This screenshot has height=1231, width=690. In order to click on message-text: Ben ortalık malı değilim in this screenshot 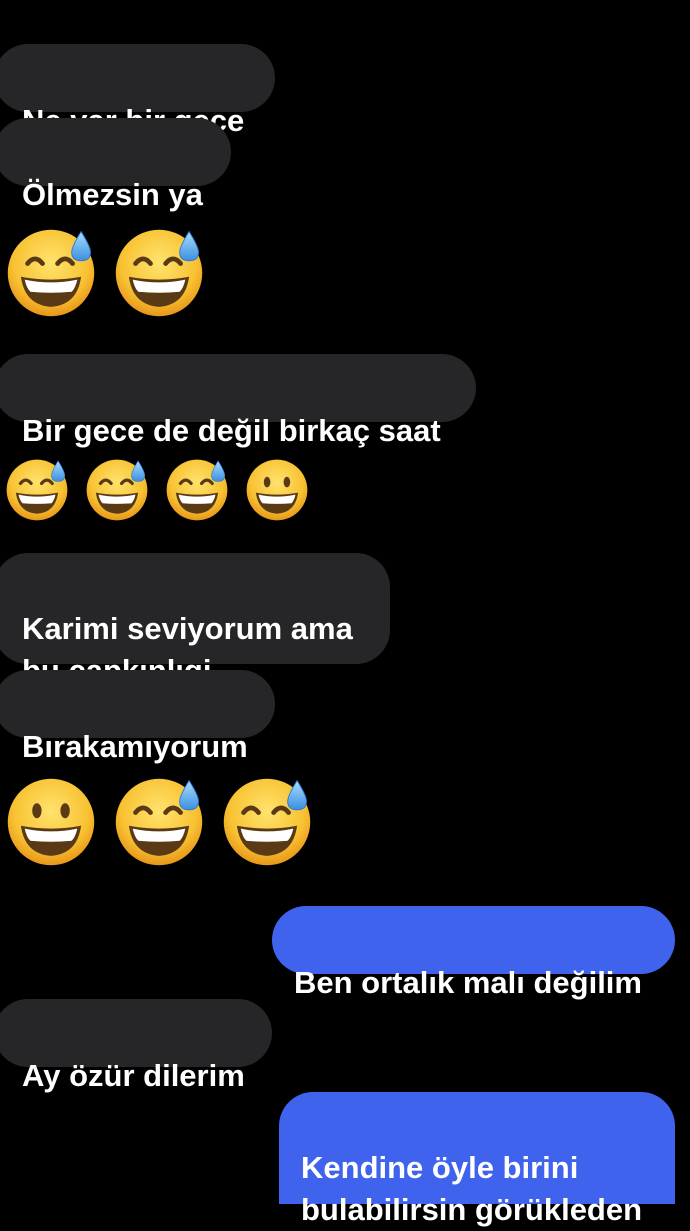, I will do `click(468, 982)`.